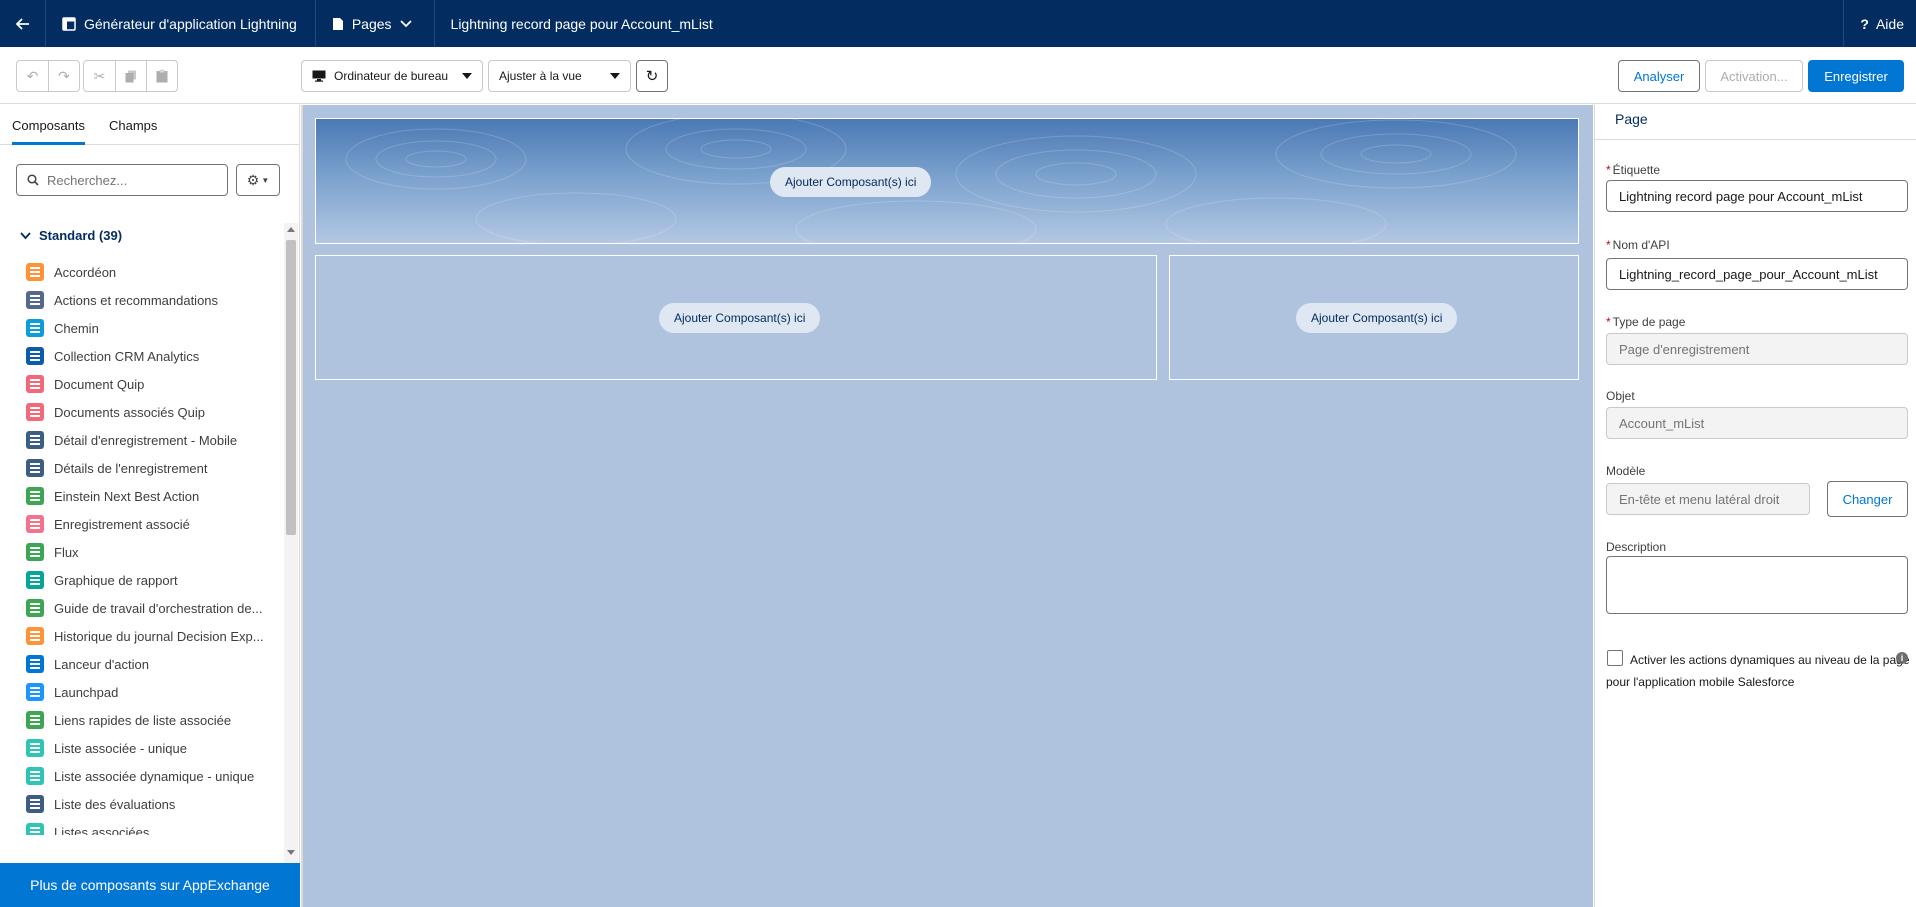  Describe the element at coordinates (181, 23) in the screenshot. I see `app-name: Générateur d'application Lightning` at that location.